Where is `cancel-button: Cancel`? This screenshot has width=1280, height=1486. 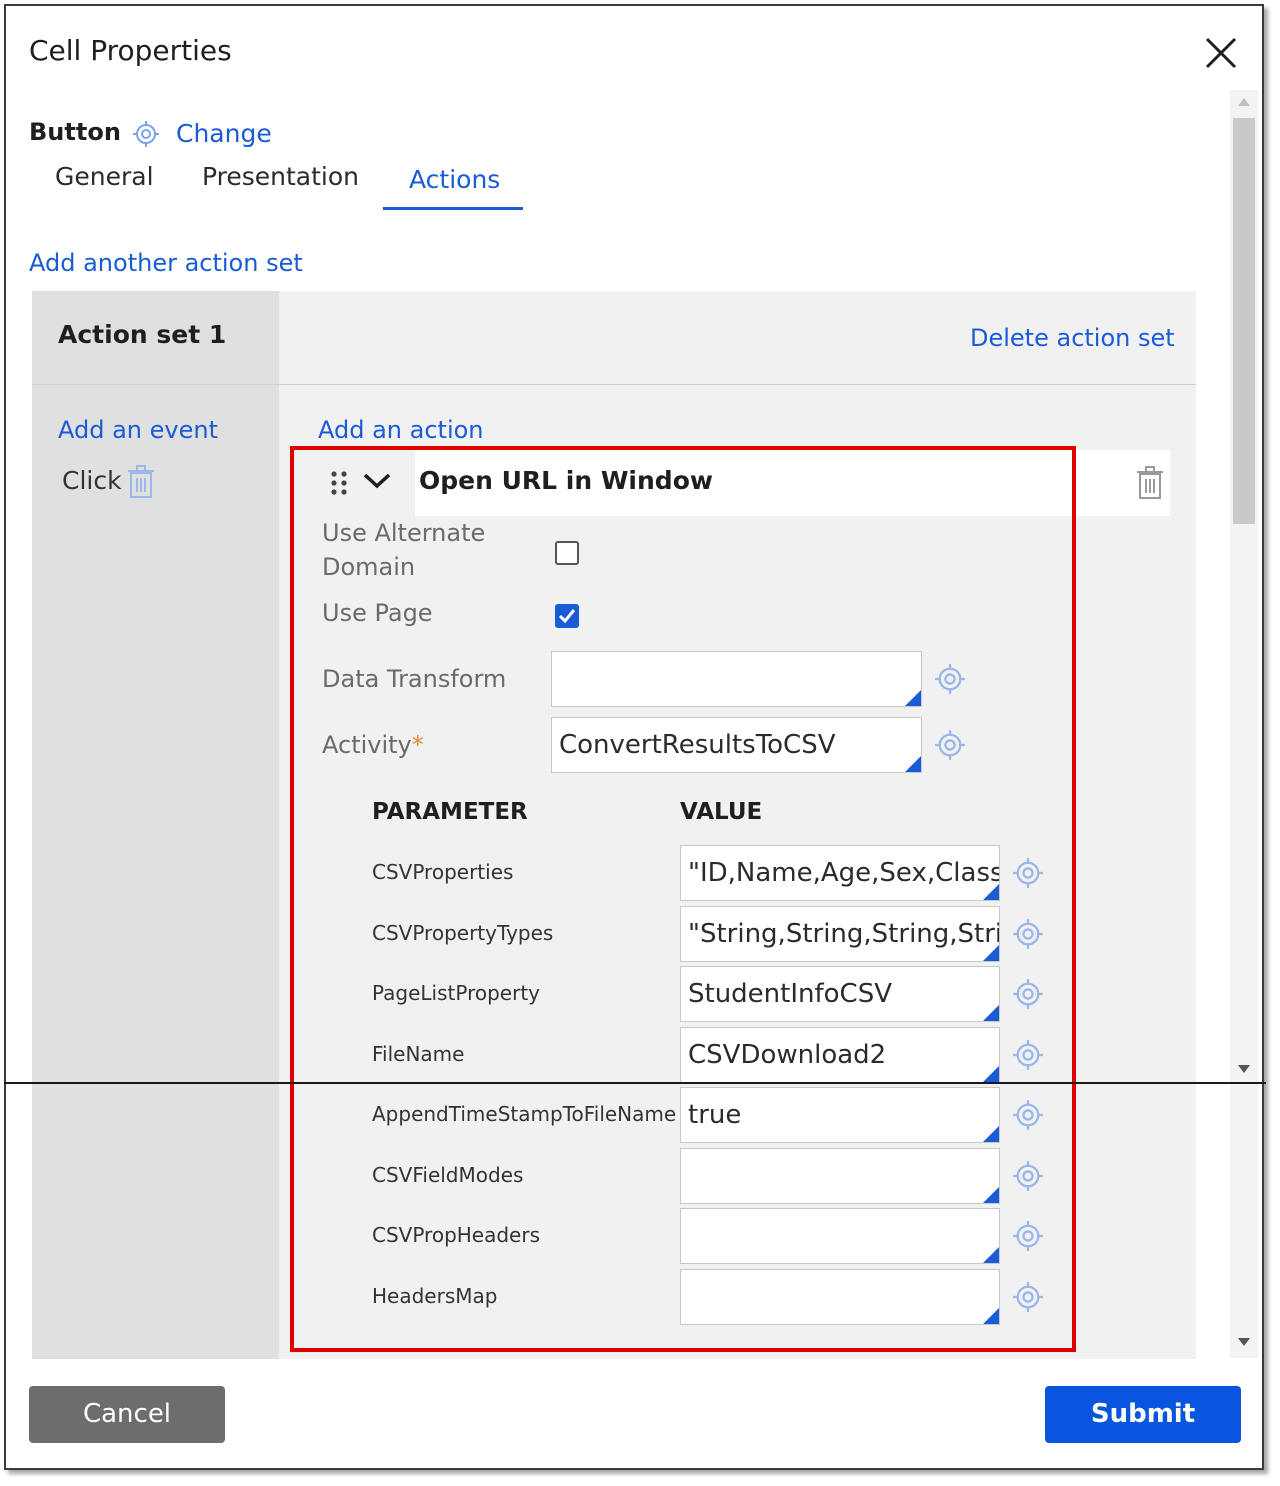
cancel-button: Cancel is located at coordinates (127, 1414).